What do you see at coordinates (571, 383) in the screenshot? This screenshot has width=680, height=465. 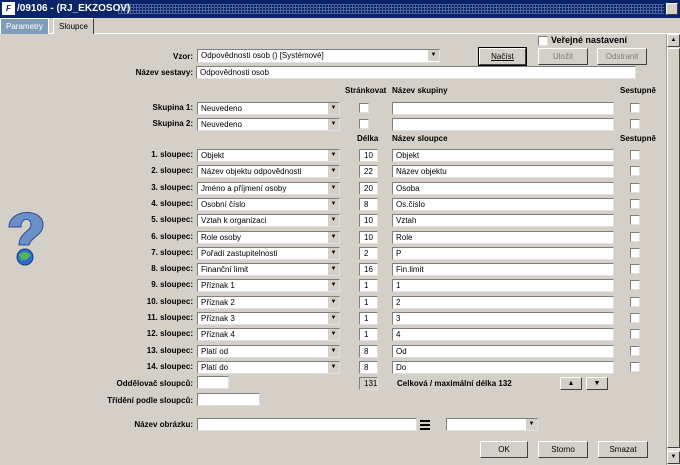 I see `arrow-up-icon: ▲` at bounding box center [571, 383].